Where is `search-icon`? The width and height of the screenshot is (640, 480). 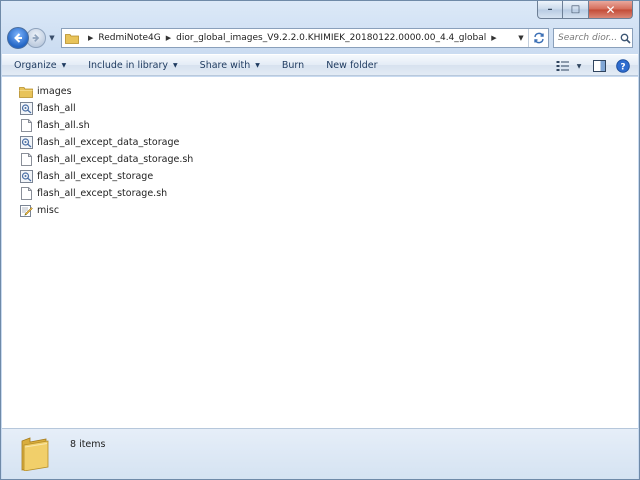 search-icon is located at coordinates (625, 38).